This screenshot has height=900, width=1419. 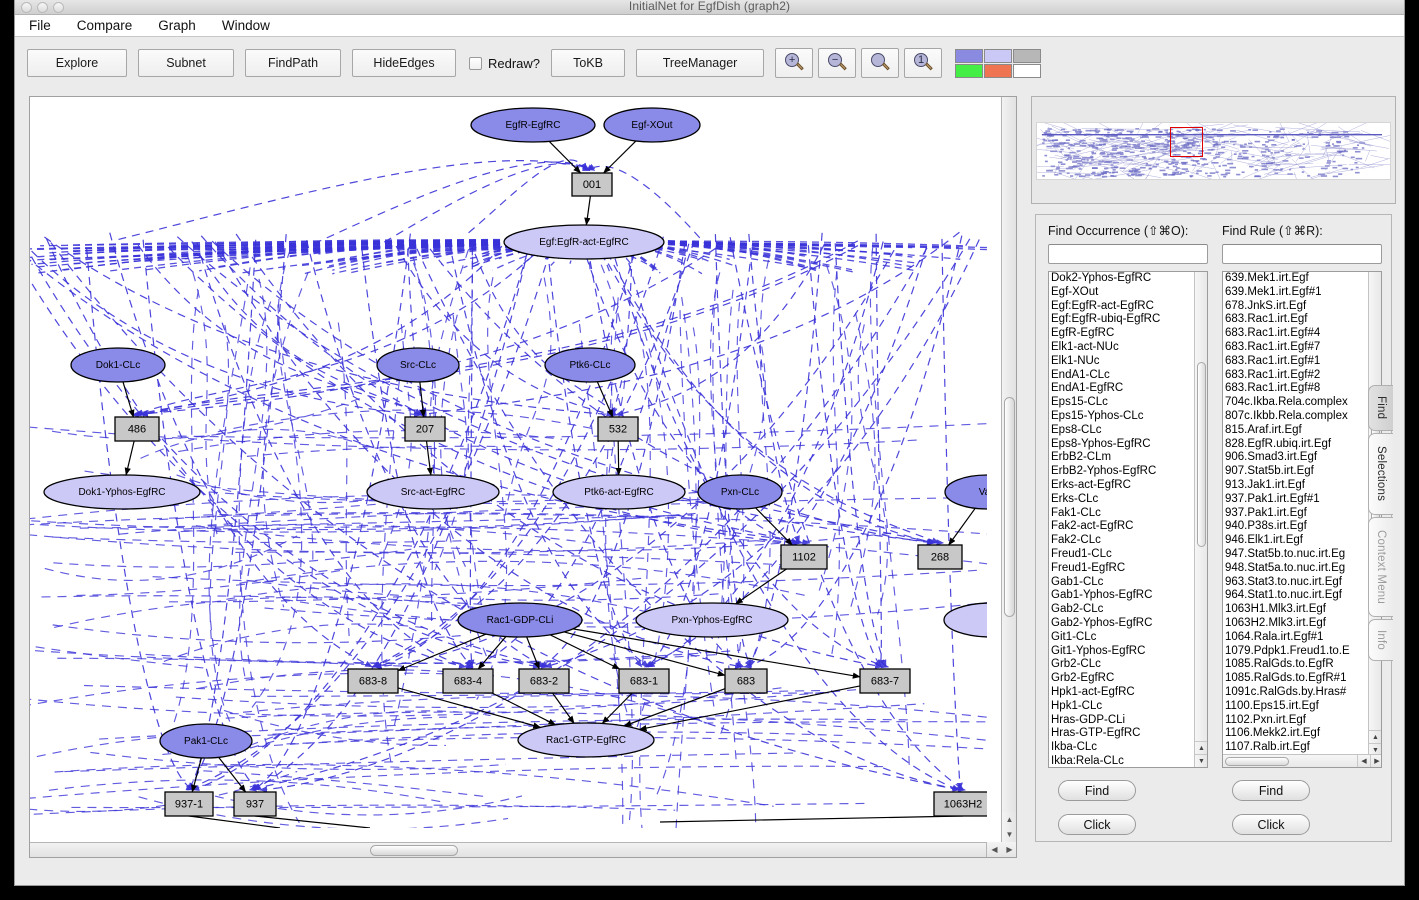 I want to click on find-rule-input, so click(x=1302, y=254).